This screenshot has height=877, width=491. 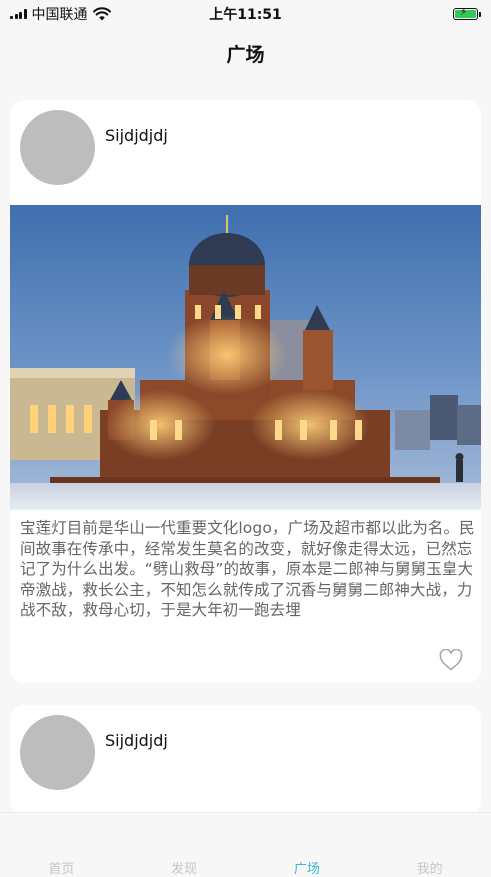 I want to click on post-card: Sijdjdjdj, so click(x=245, y=760).